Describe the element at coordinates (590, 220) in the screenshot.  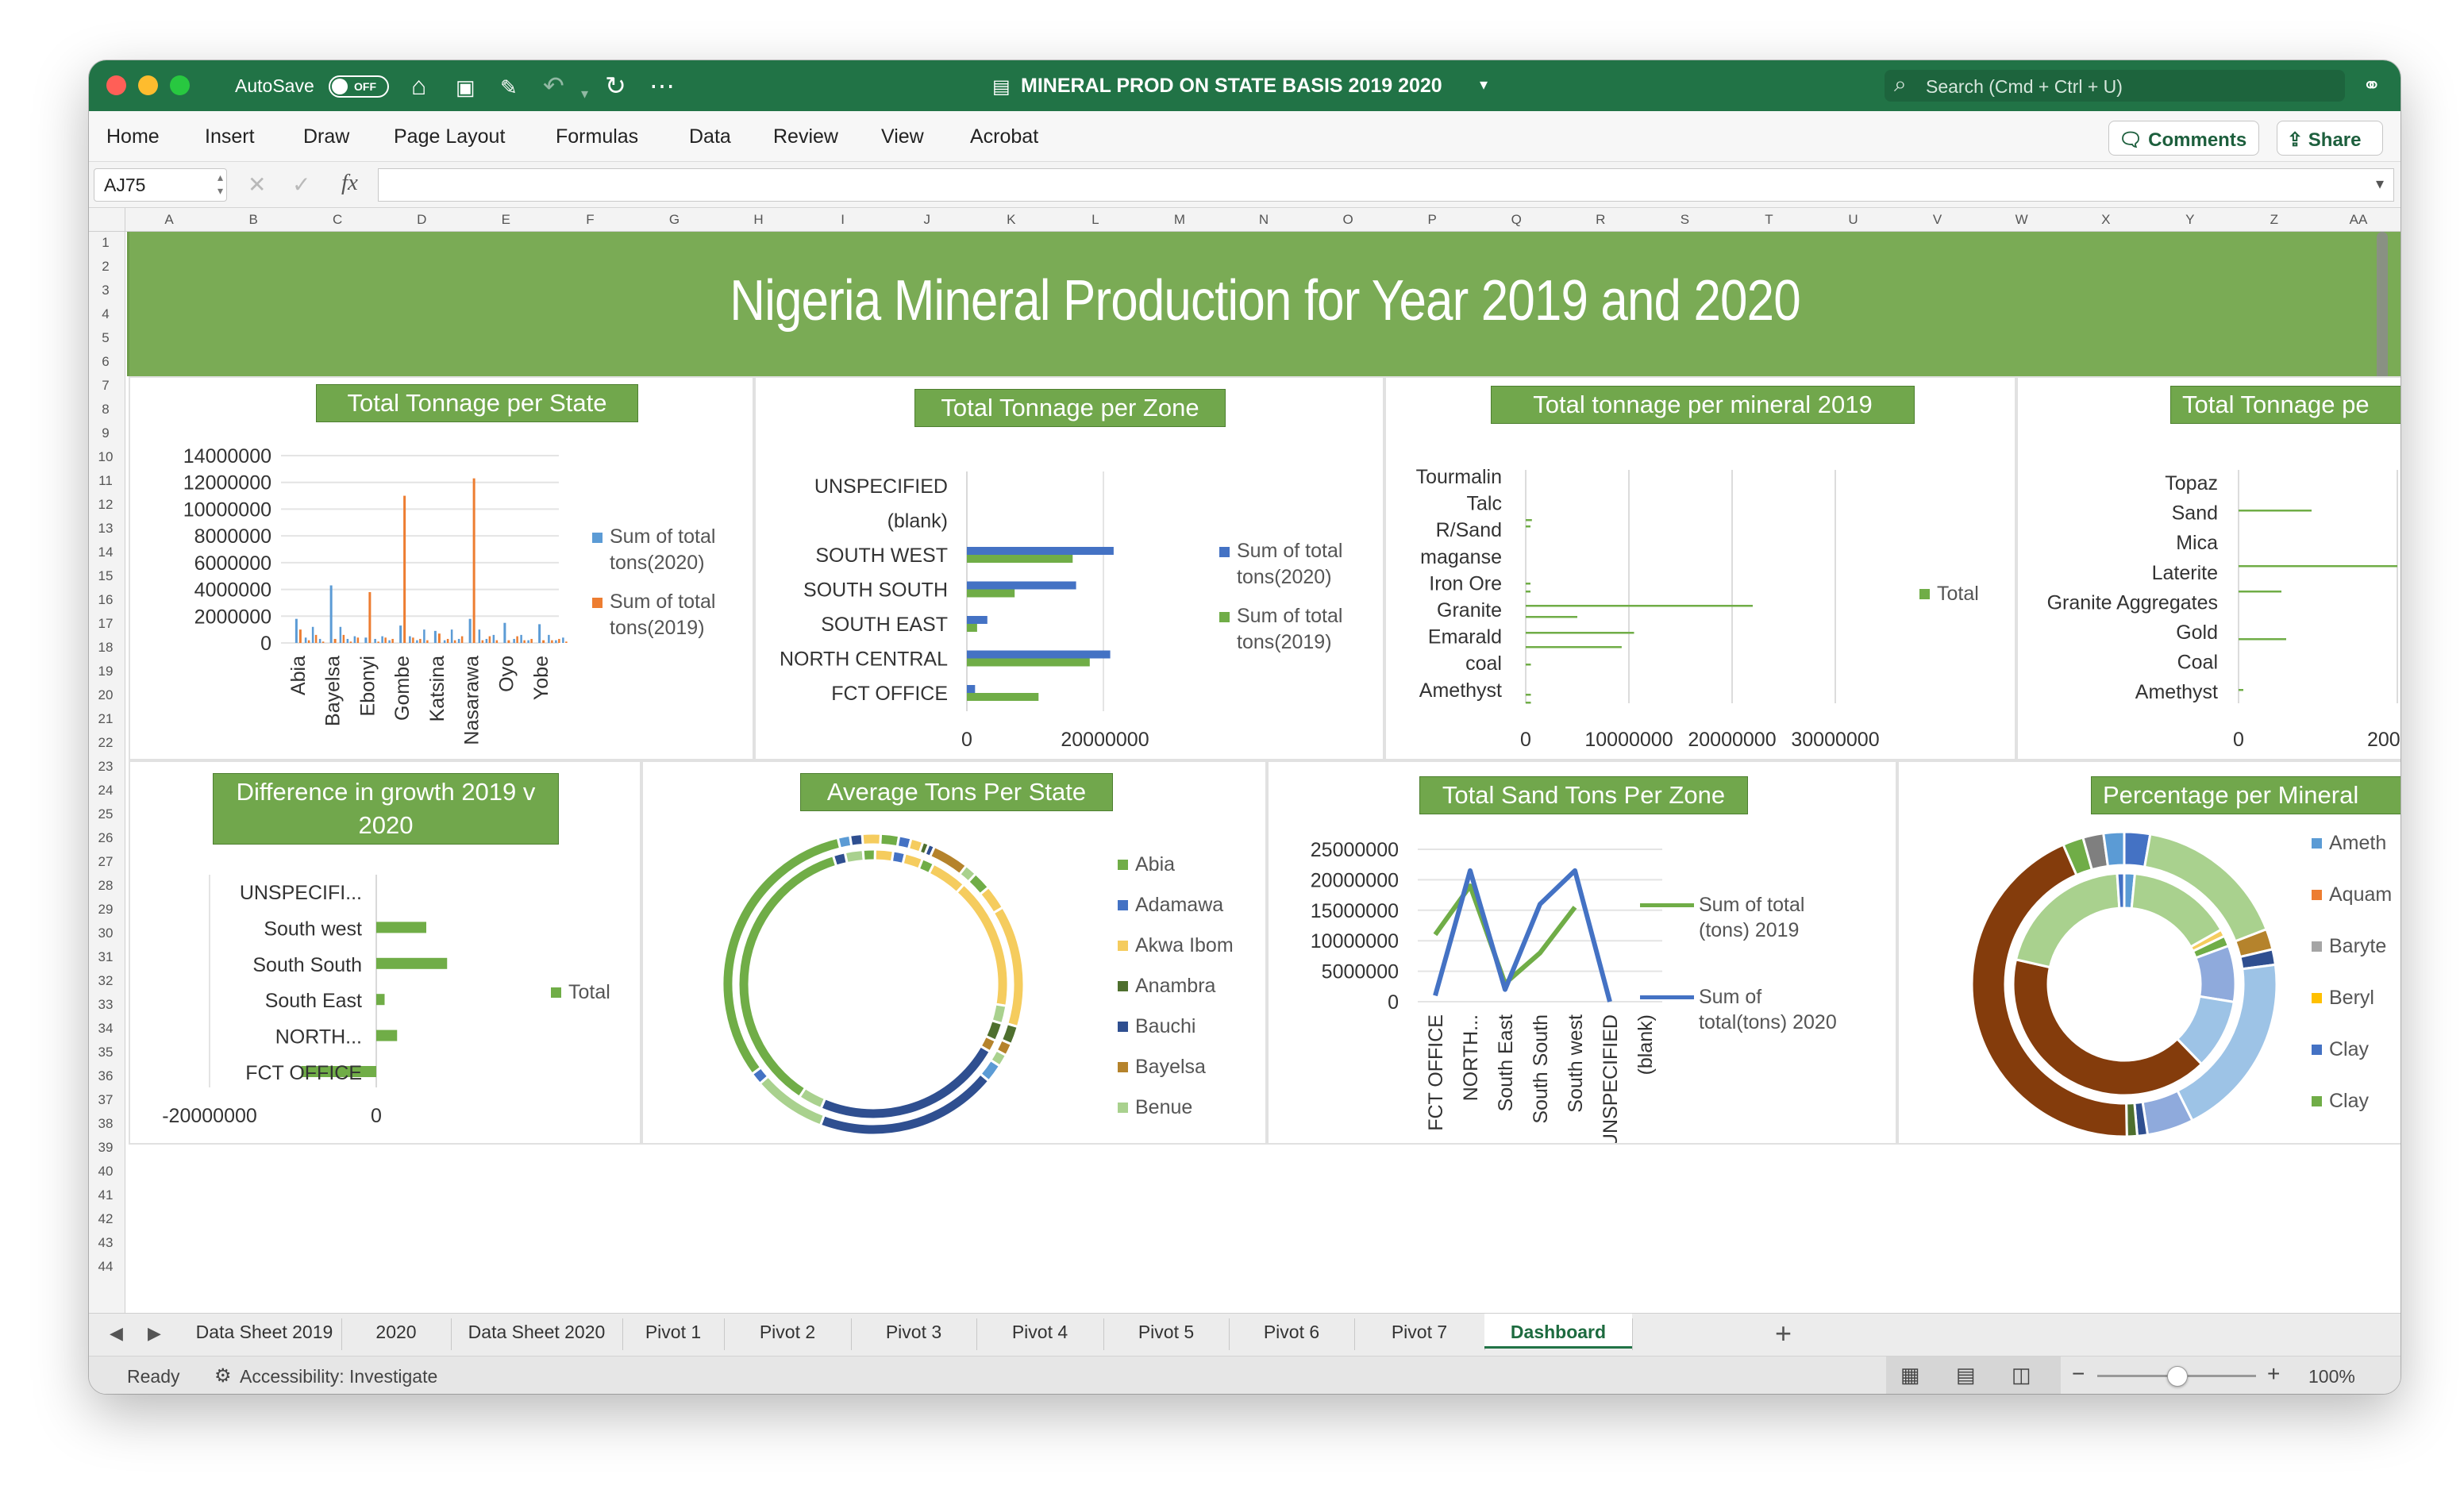
I see `column-header: F` at that location.